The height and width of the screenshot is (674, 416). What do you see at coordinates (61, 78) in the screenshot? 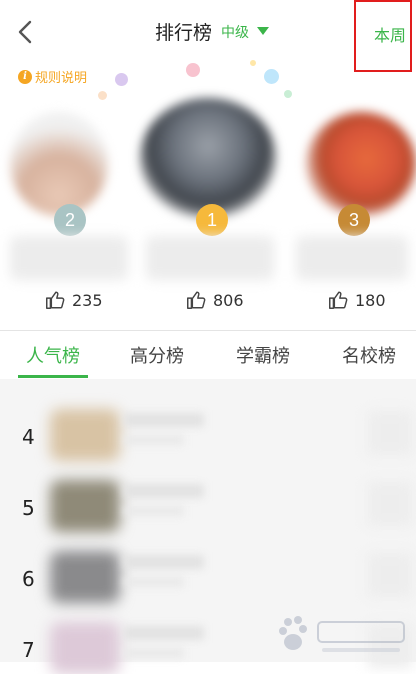
I see `rules-label: 规则说明` at bounding box center [61, 78].